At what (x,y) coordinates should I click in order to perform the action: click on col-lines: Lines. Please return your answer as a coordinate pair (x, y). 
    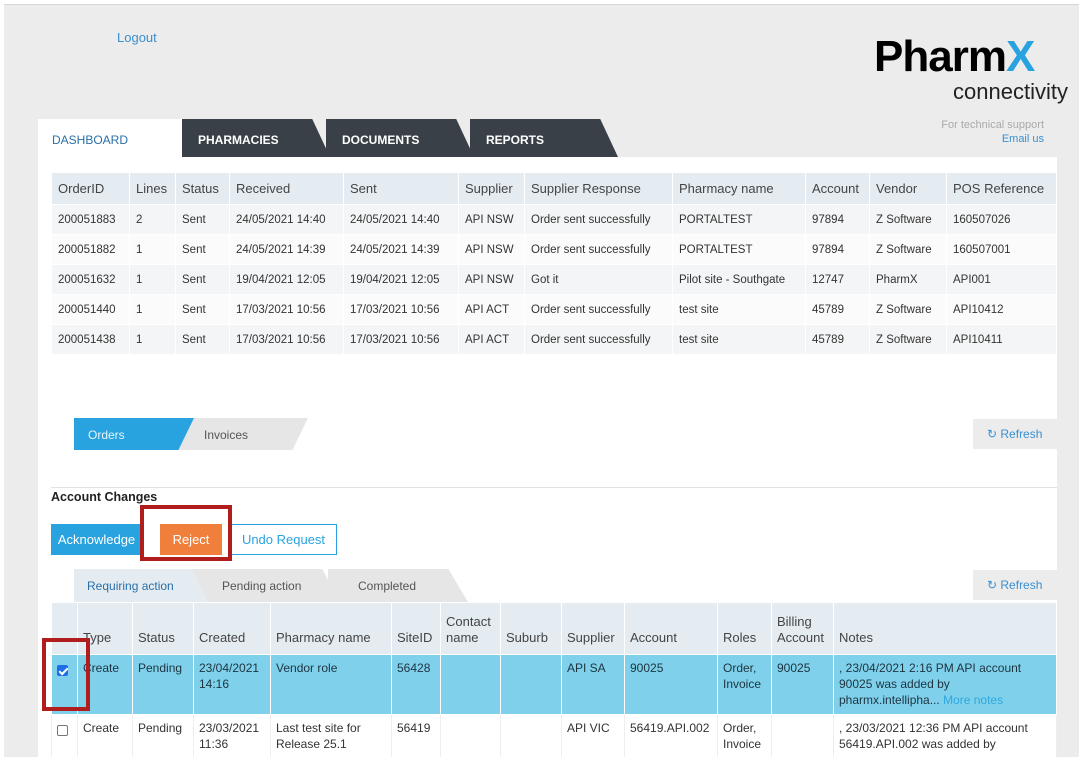
    Looking at the image, I should click on (152, 188).